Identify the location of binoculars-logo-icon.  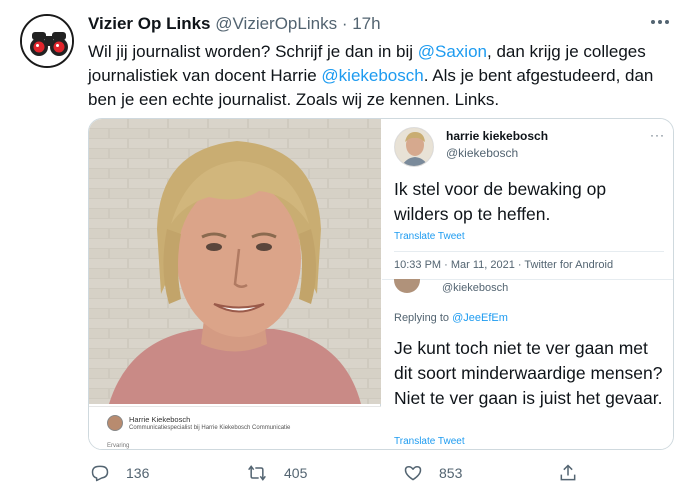
(47, 41).